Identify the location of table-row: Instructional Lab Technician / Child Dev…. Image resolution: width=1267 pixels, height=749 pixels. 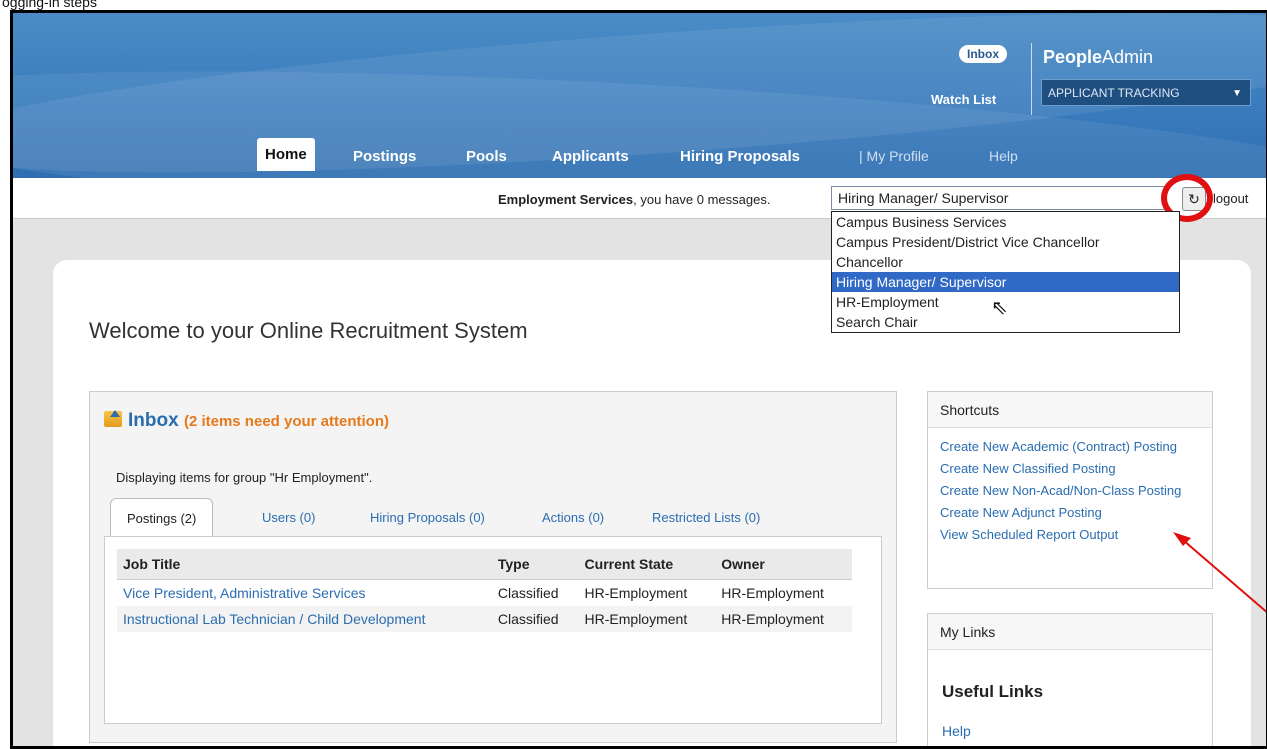
(484, 619).